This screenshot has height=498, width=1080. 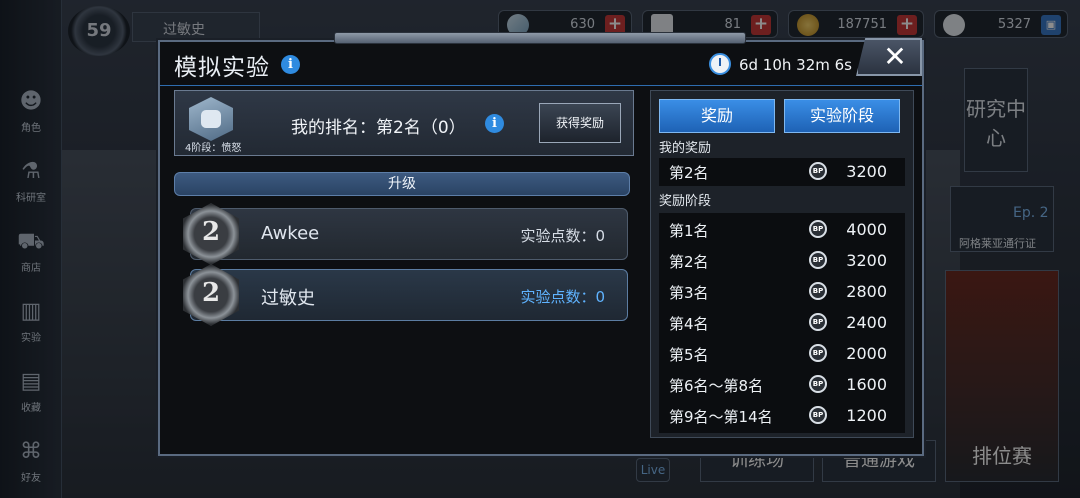 I want to click on leaderboard-row: 2 Awkee 实验点数：0, so click(x=405, y=234).